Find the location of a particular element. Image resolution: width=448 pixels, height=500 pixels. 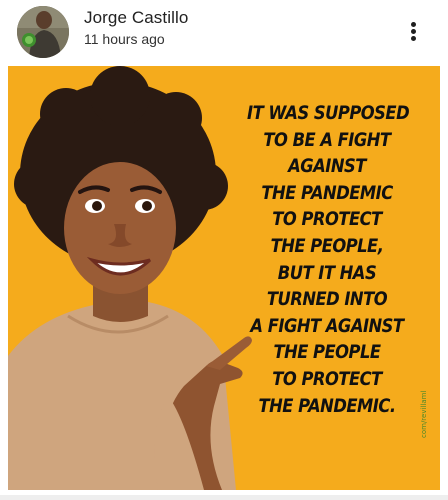

post-header: Jorge Castillo 11 hours ago is located at coordinates (224, 32).